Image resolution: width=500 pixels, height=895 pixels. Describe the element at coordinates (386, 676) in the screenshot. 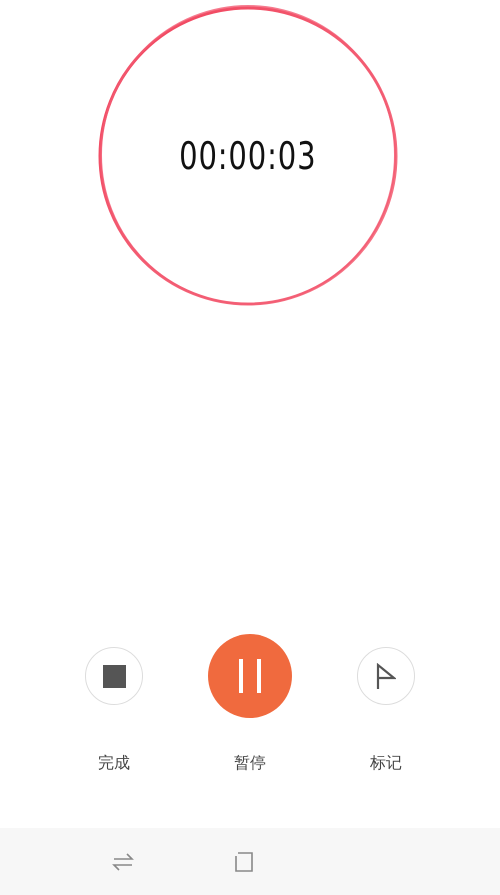

I see `flag-icon` at that location.